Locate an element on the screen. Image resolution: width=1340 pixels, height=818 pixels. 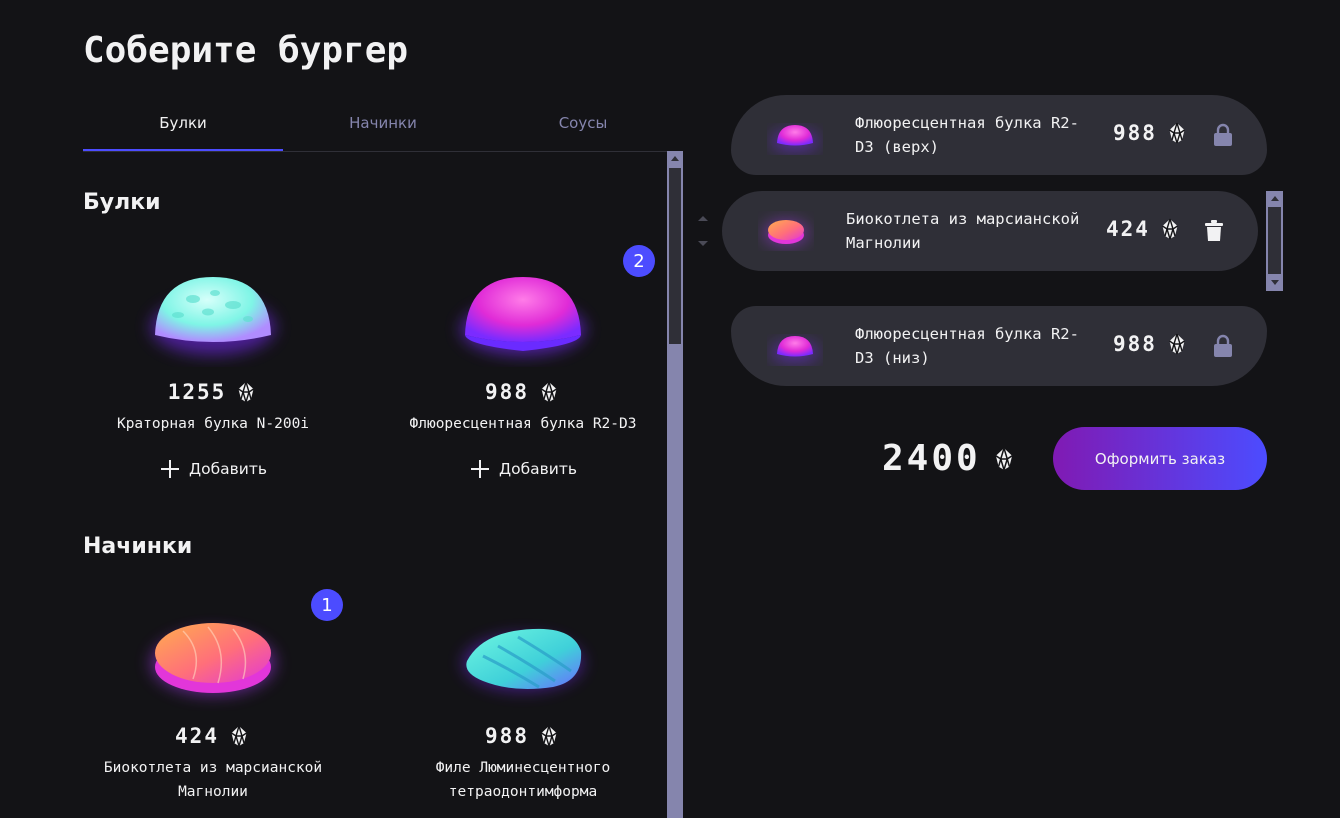
ingredient-price: 424 is located at coordinates (213, 736).